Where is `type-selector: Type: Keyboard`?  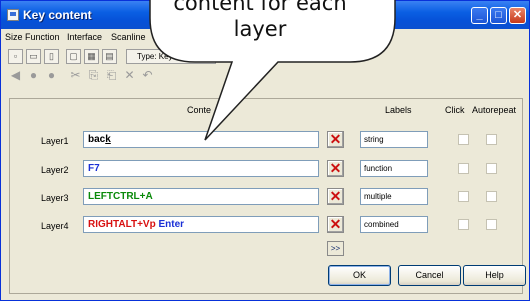
type-selector: Type: Keyboard is located at coordinates (171, 56).